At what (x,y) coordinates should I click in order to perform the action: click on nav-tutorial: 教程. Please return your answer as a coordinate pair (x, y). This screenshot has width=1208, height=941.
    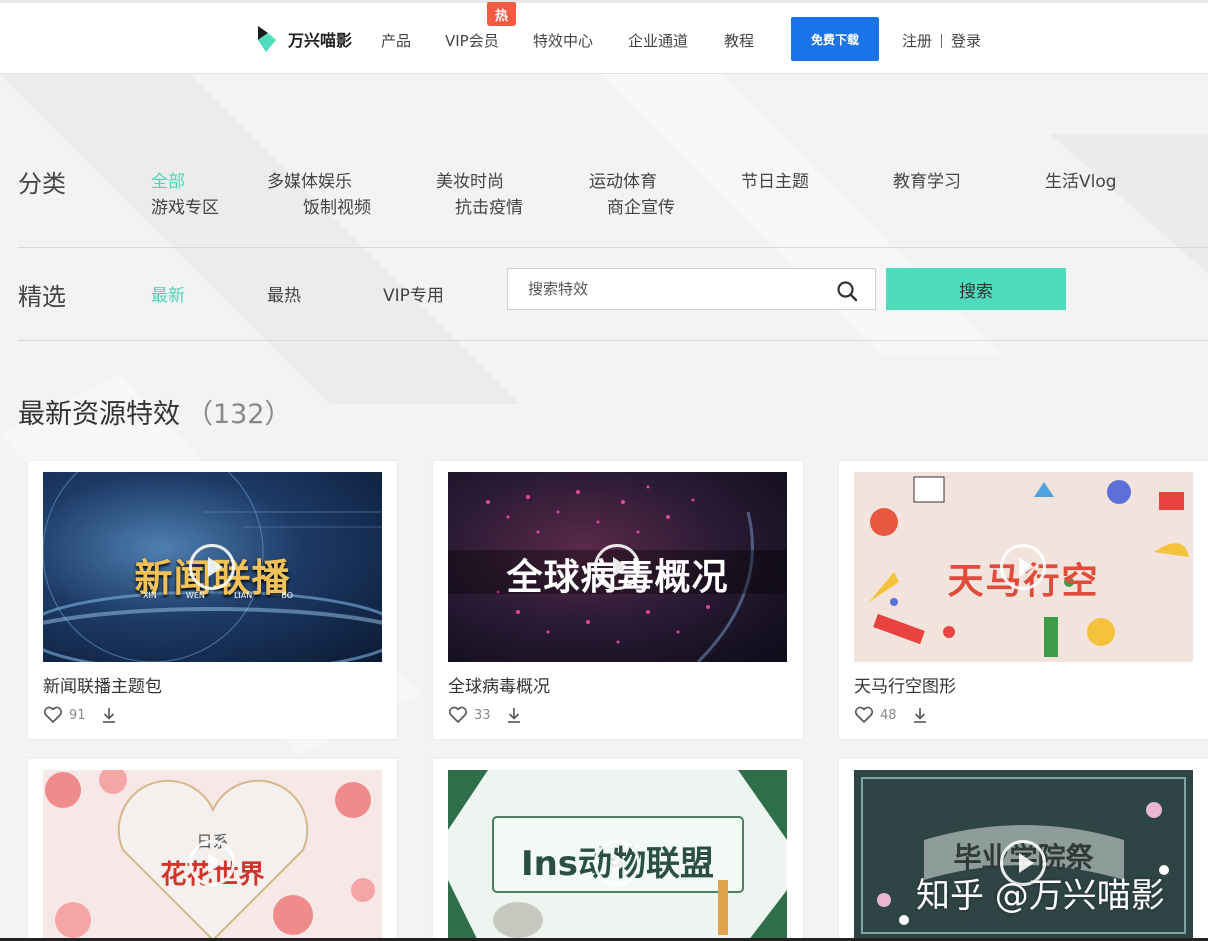
    Looking at the image, I should click on (739, 40).